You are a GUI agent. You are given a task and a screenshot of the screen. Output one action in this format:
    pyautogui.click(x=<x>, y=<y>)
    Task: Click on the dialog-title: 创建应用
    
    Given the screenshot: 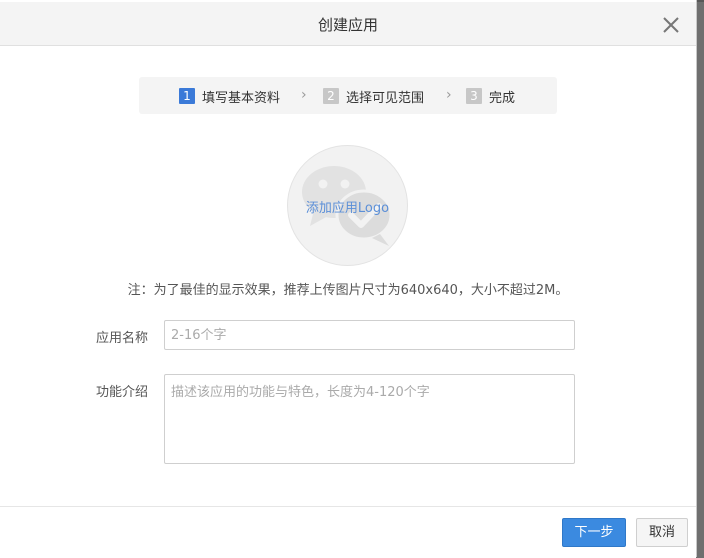 What is the action you would take?
    pyautogui.click(x=347, y=25)
    